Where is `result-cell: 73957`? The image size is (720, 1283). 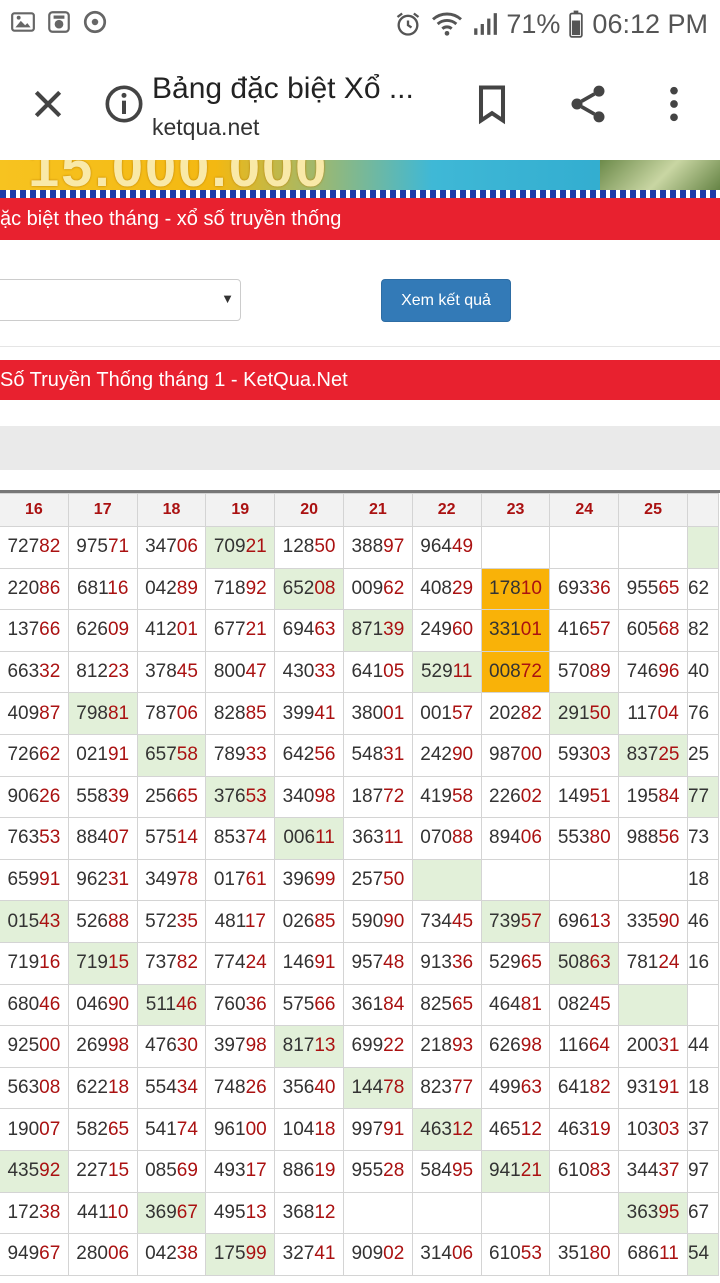
result-cell: 73957 is located at coordinates (515, 921).